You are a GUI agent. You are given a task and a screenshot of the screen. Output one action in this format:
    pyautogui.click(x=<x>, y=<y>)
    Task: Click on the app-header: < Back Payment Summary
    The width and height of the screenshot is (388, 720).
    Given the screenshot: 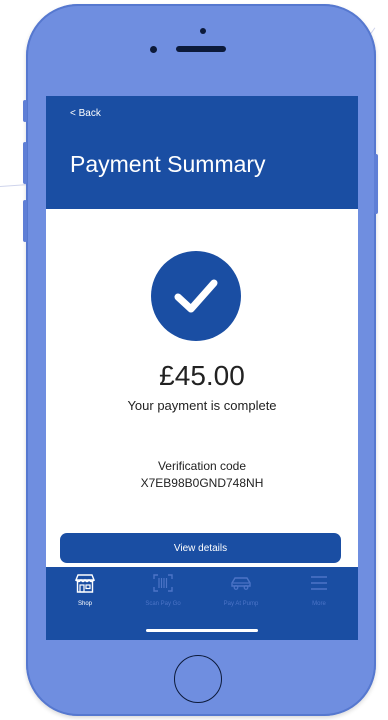 What is the action you would take?
    pyautogui.click(x=202, y=152)
    